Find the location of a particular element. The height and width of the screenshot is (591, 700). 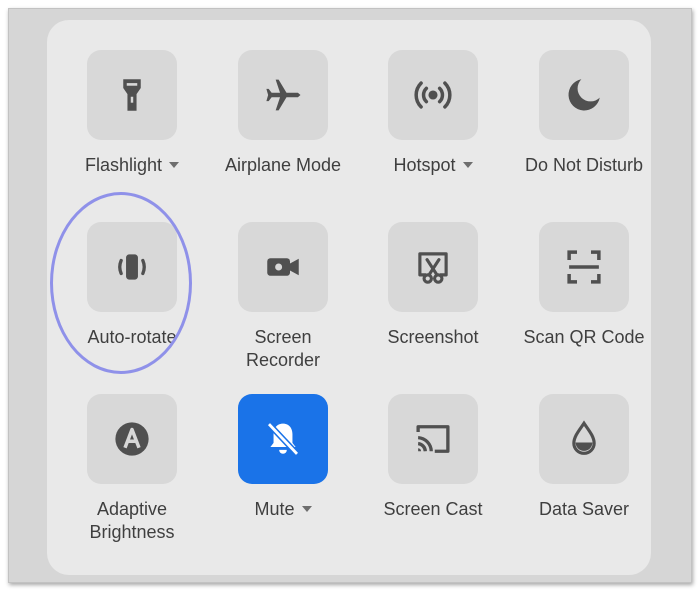

cast-icon is located at coordinates (433, 439).